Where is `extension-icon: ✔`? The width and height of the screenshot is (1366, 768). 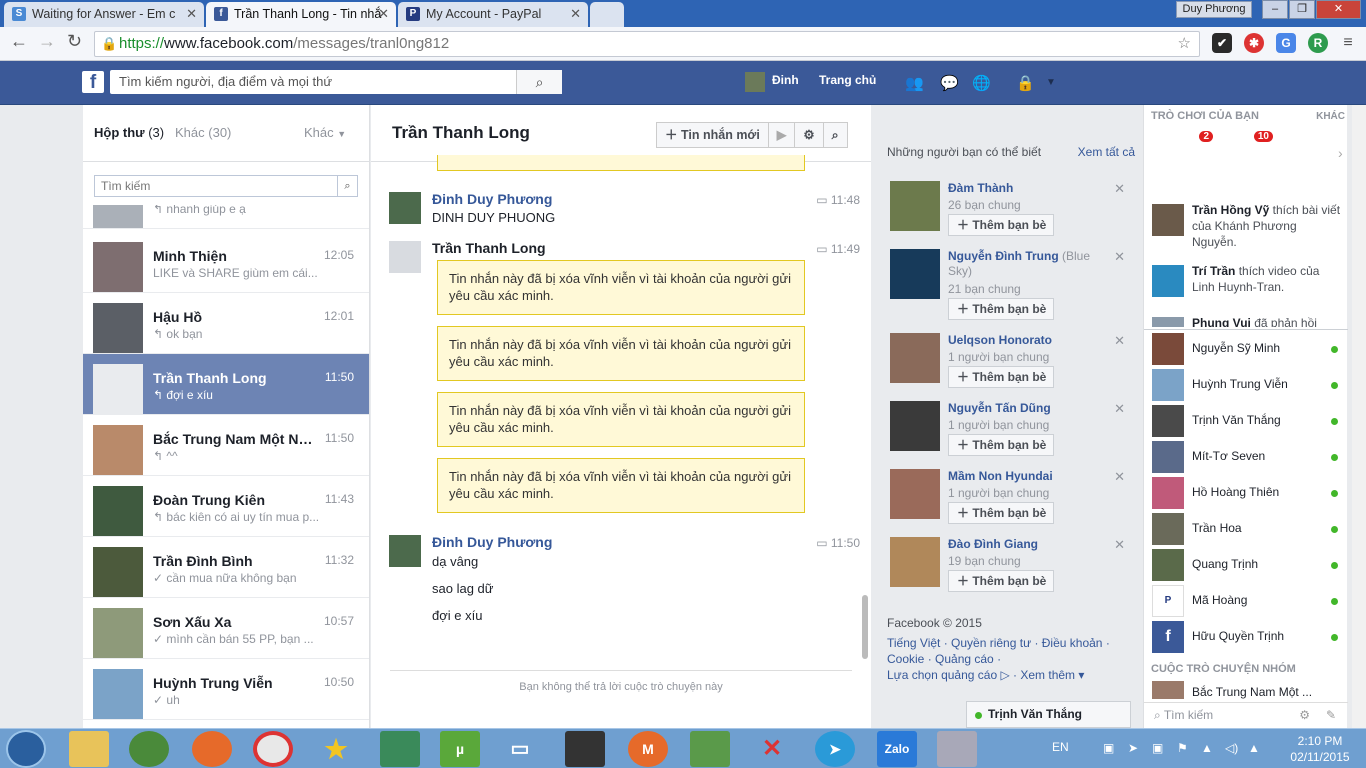 extension-icon: ✔ is located at coordinates (1222, 43).